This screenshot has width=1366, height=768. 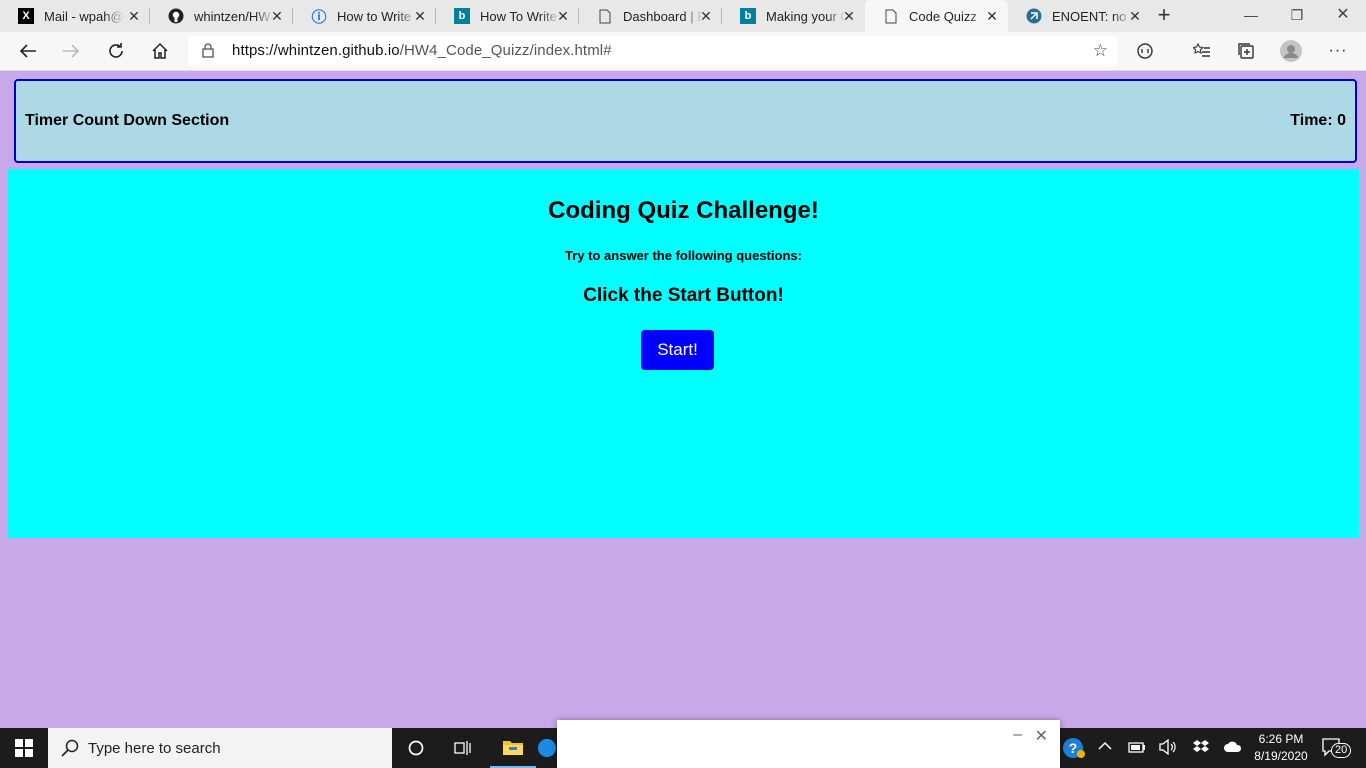 What do you see at coordinates (1168, 748) in the screenshot?
I see `volume-icon` at bounding box center [1168, 748].